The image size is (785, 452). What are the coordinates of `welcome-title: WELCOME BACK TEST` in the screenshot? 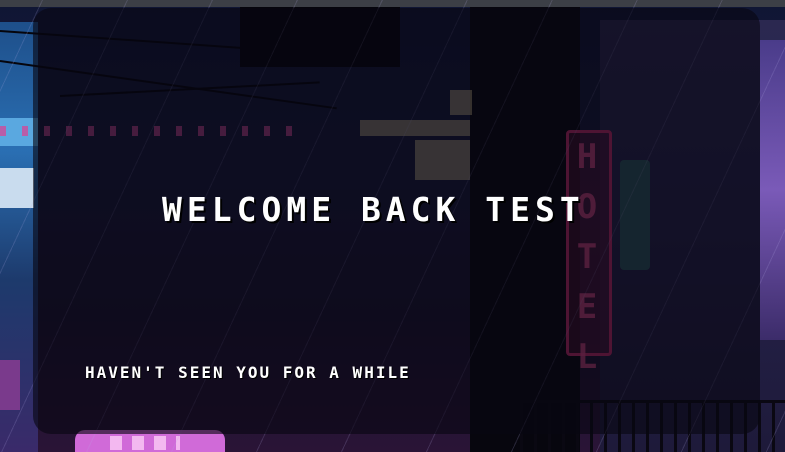 It's located at (373, 209).